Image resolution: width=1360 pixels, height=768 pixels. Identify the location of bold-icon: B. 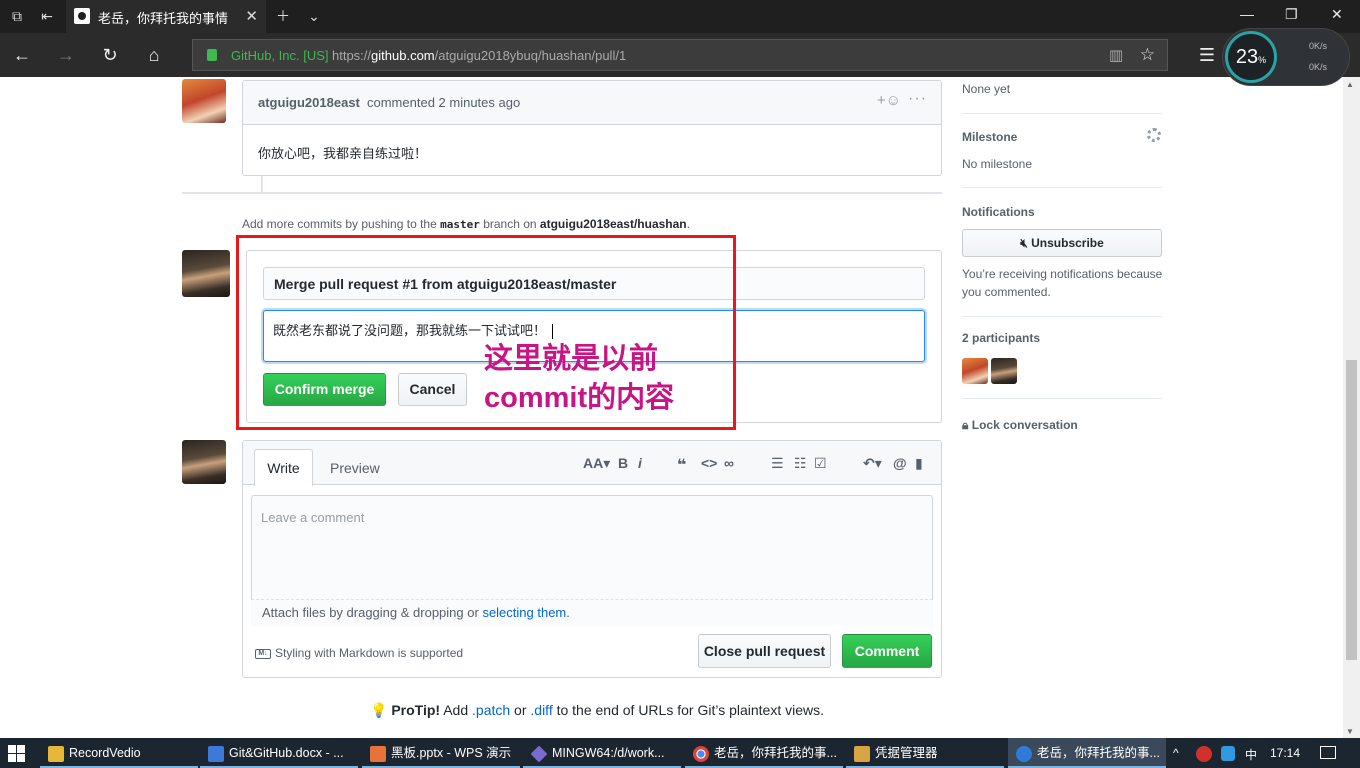
(623, 463).